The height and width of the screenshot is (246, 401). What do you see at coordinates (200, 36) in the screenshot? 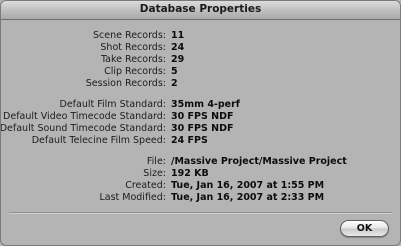
I see `scene-records-row: Scene Records: 11` at bounding box center [200, 36].